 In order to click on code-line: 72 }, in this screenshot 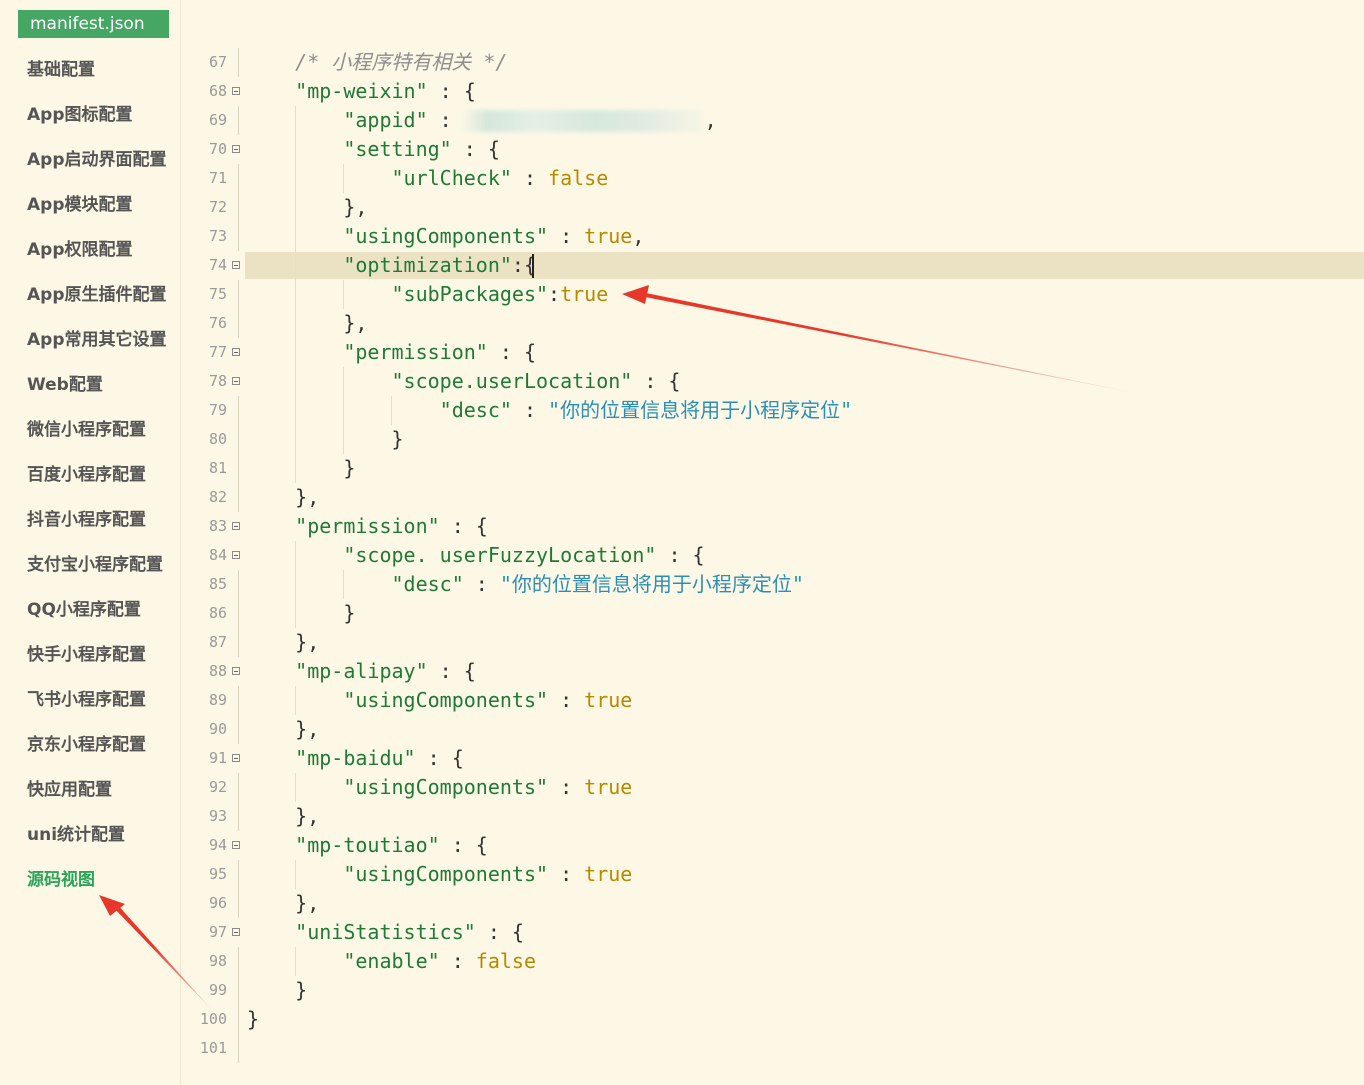, I will do `click(772, 207)`.